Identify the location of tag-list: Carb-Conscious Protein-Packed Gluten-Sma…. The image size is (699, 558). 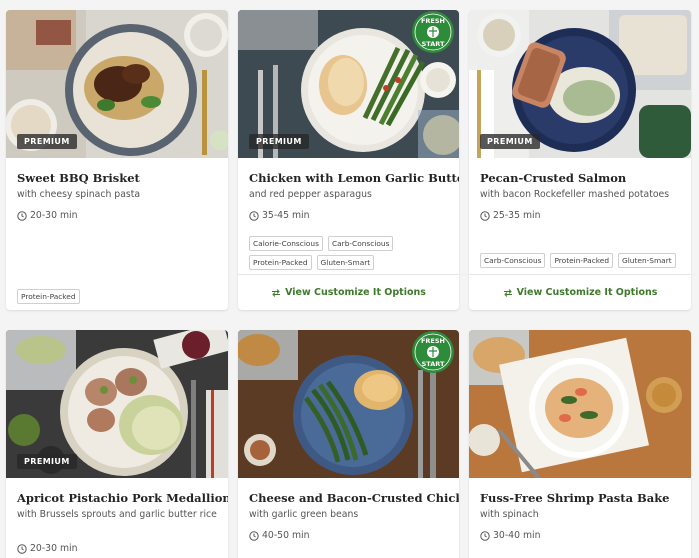
(582, 260).